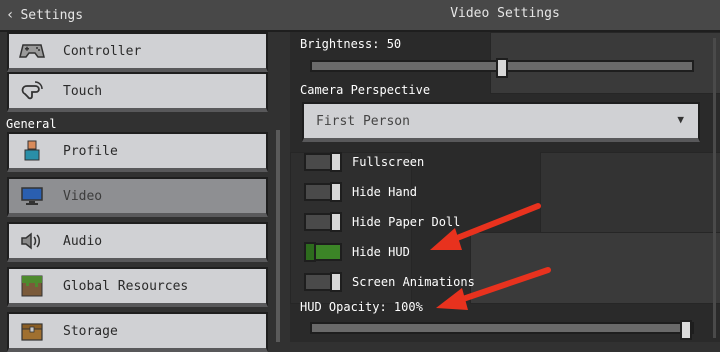 This screenshot has width=720, height=352. I want to click on back-button: ‹ Settings, so click(44, 15).